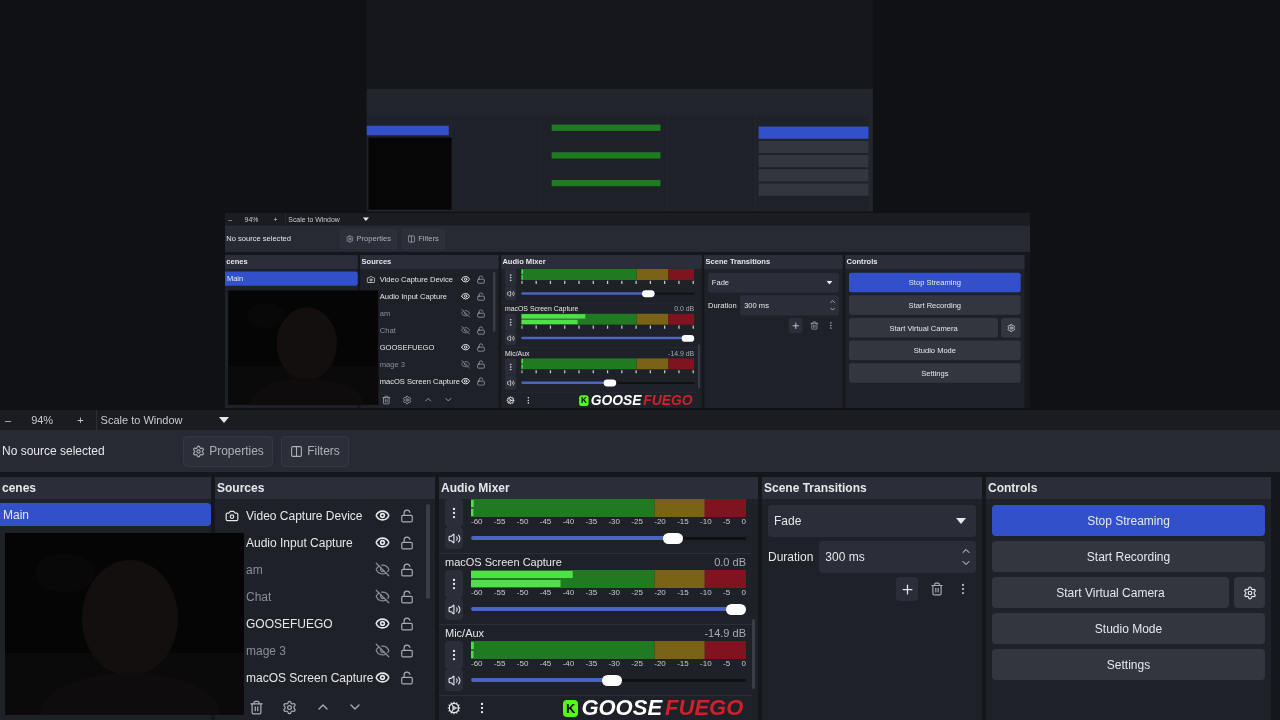 The width and height of the screenshot is (1280, 720). What do you see at coordinates (568, 522) in the screenshot?
I see `meter-scale-label: -40` at bounding box center [568, 522].